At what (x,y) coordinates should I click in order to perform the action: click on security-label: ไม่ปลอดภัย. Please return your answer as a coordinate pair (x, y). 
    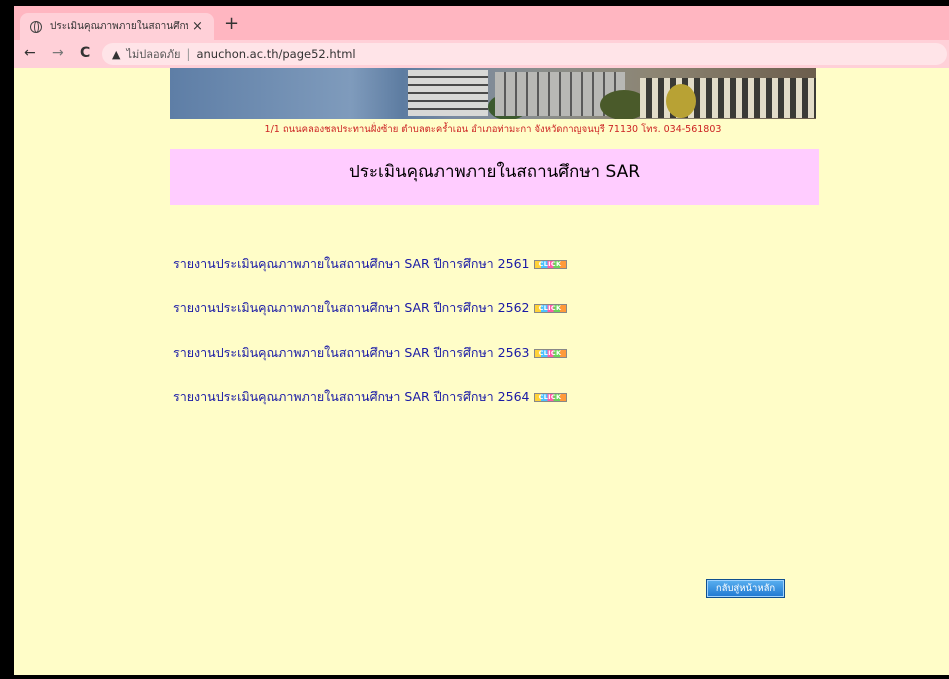
    Looking at the image, I should click on (153, 54).